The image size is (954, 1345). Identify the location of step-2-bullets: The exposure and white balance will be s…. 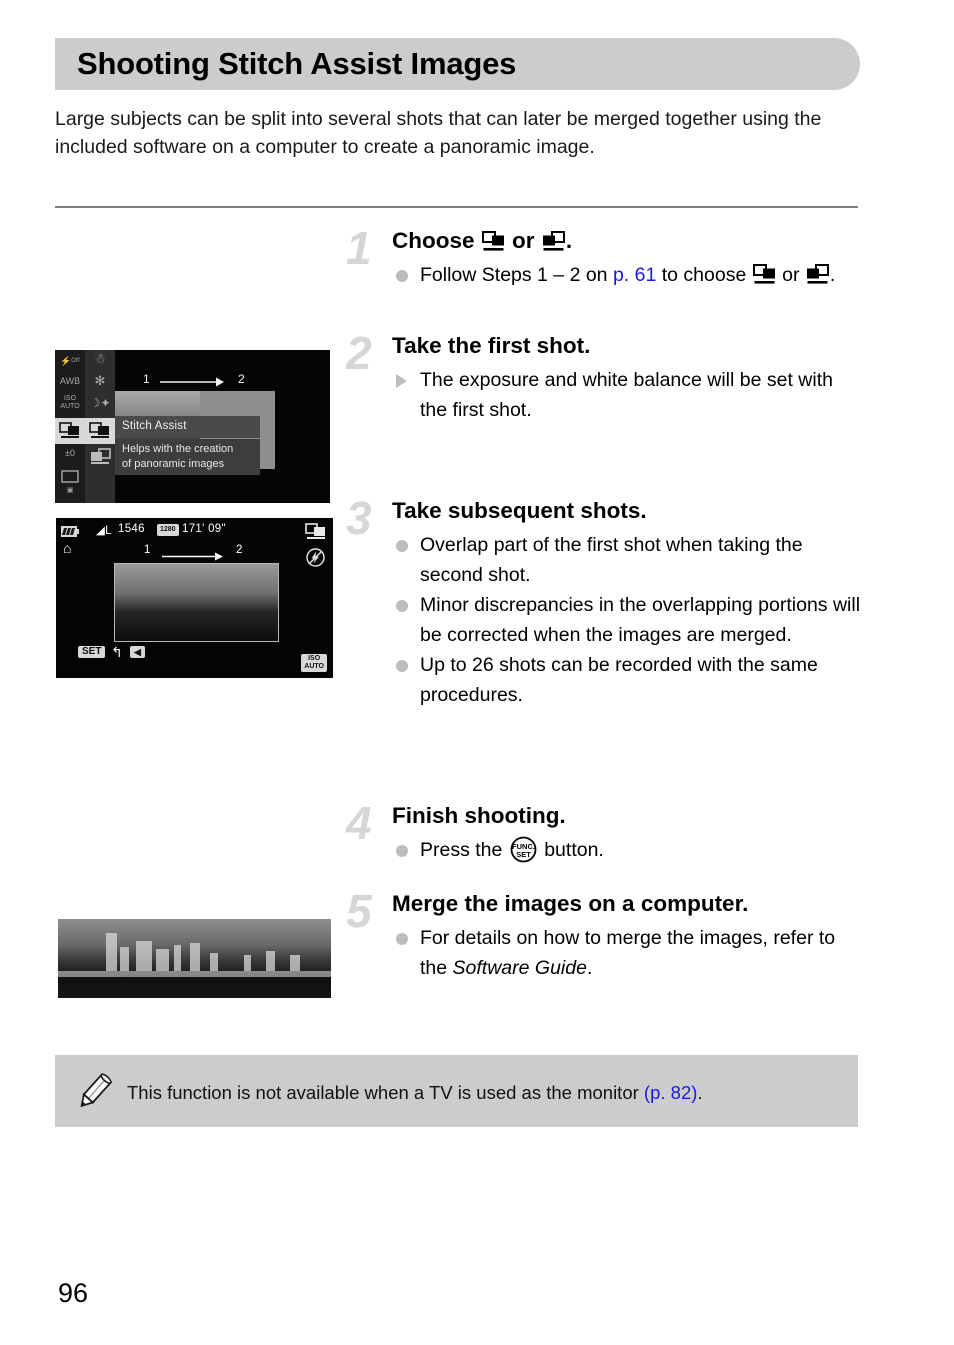
(626, 395).